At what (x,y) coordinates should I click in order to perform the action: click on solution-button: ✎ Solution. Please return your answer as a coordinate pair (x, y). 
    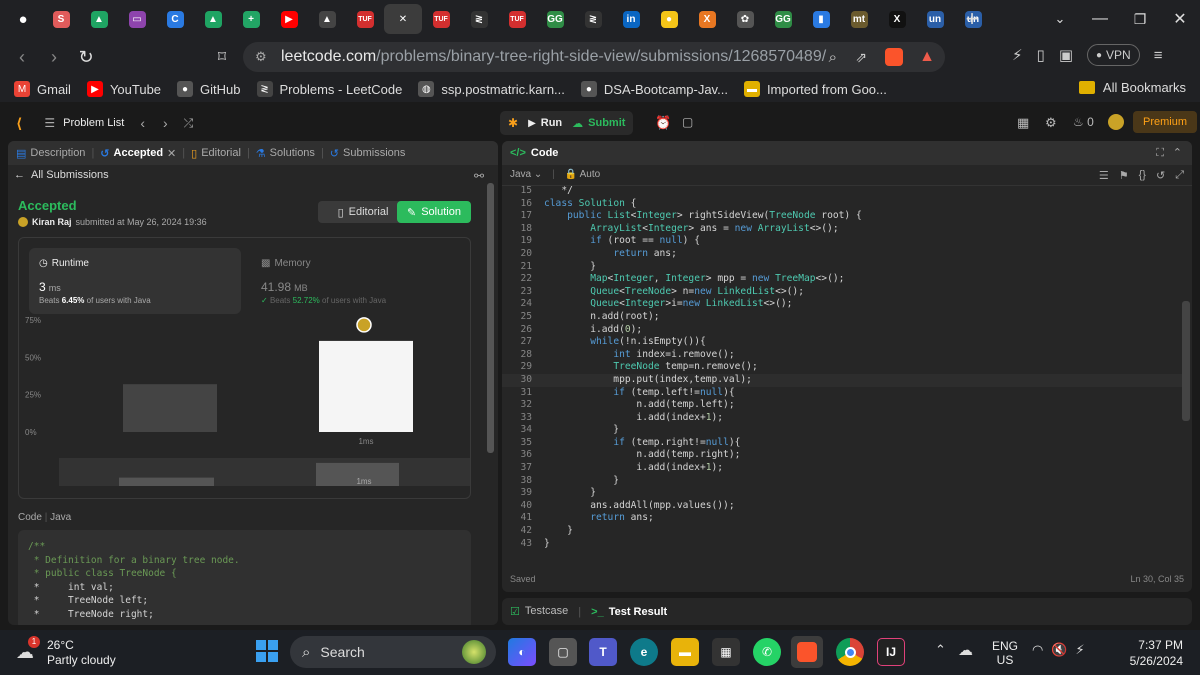
    Looking at the image, I should click on (434, 212).